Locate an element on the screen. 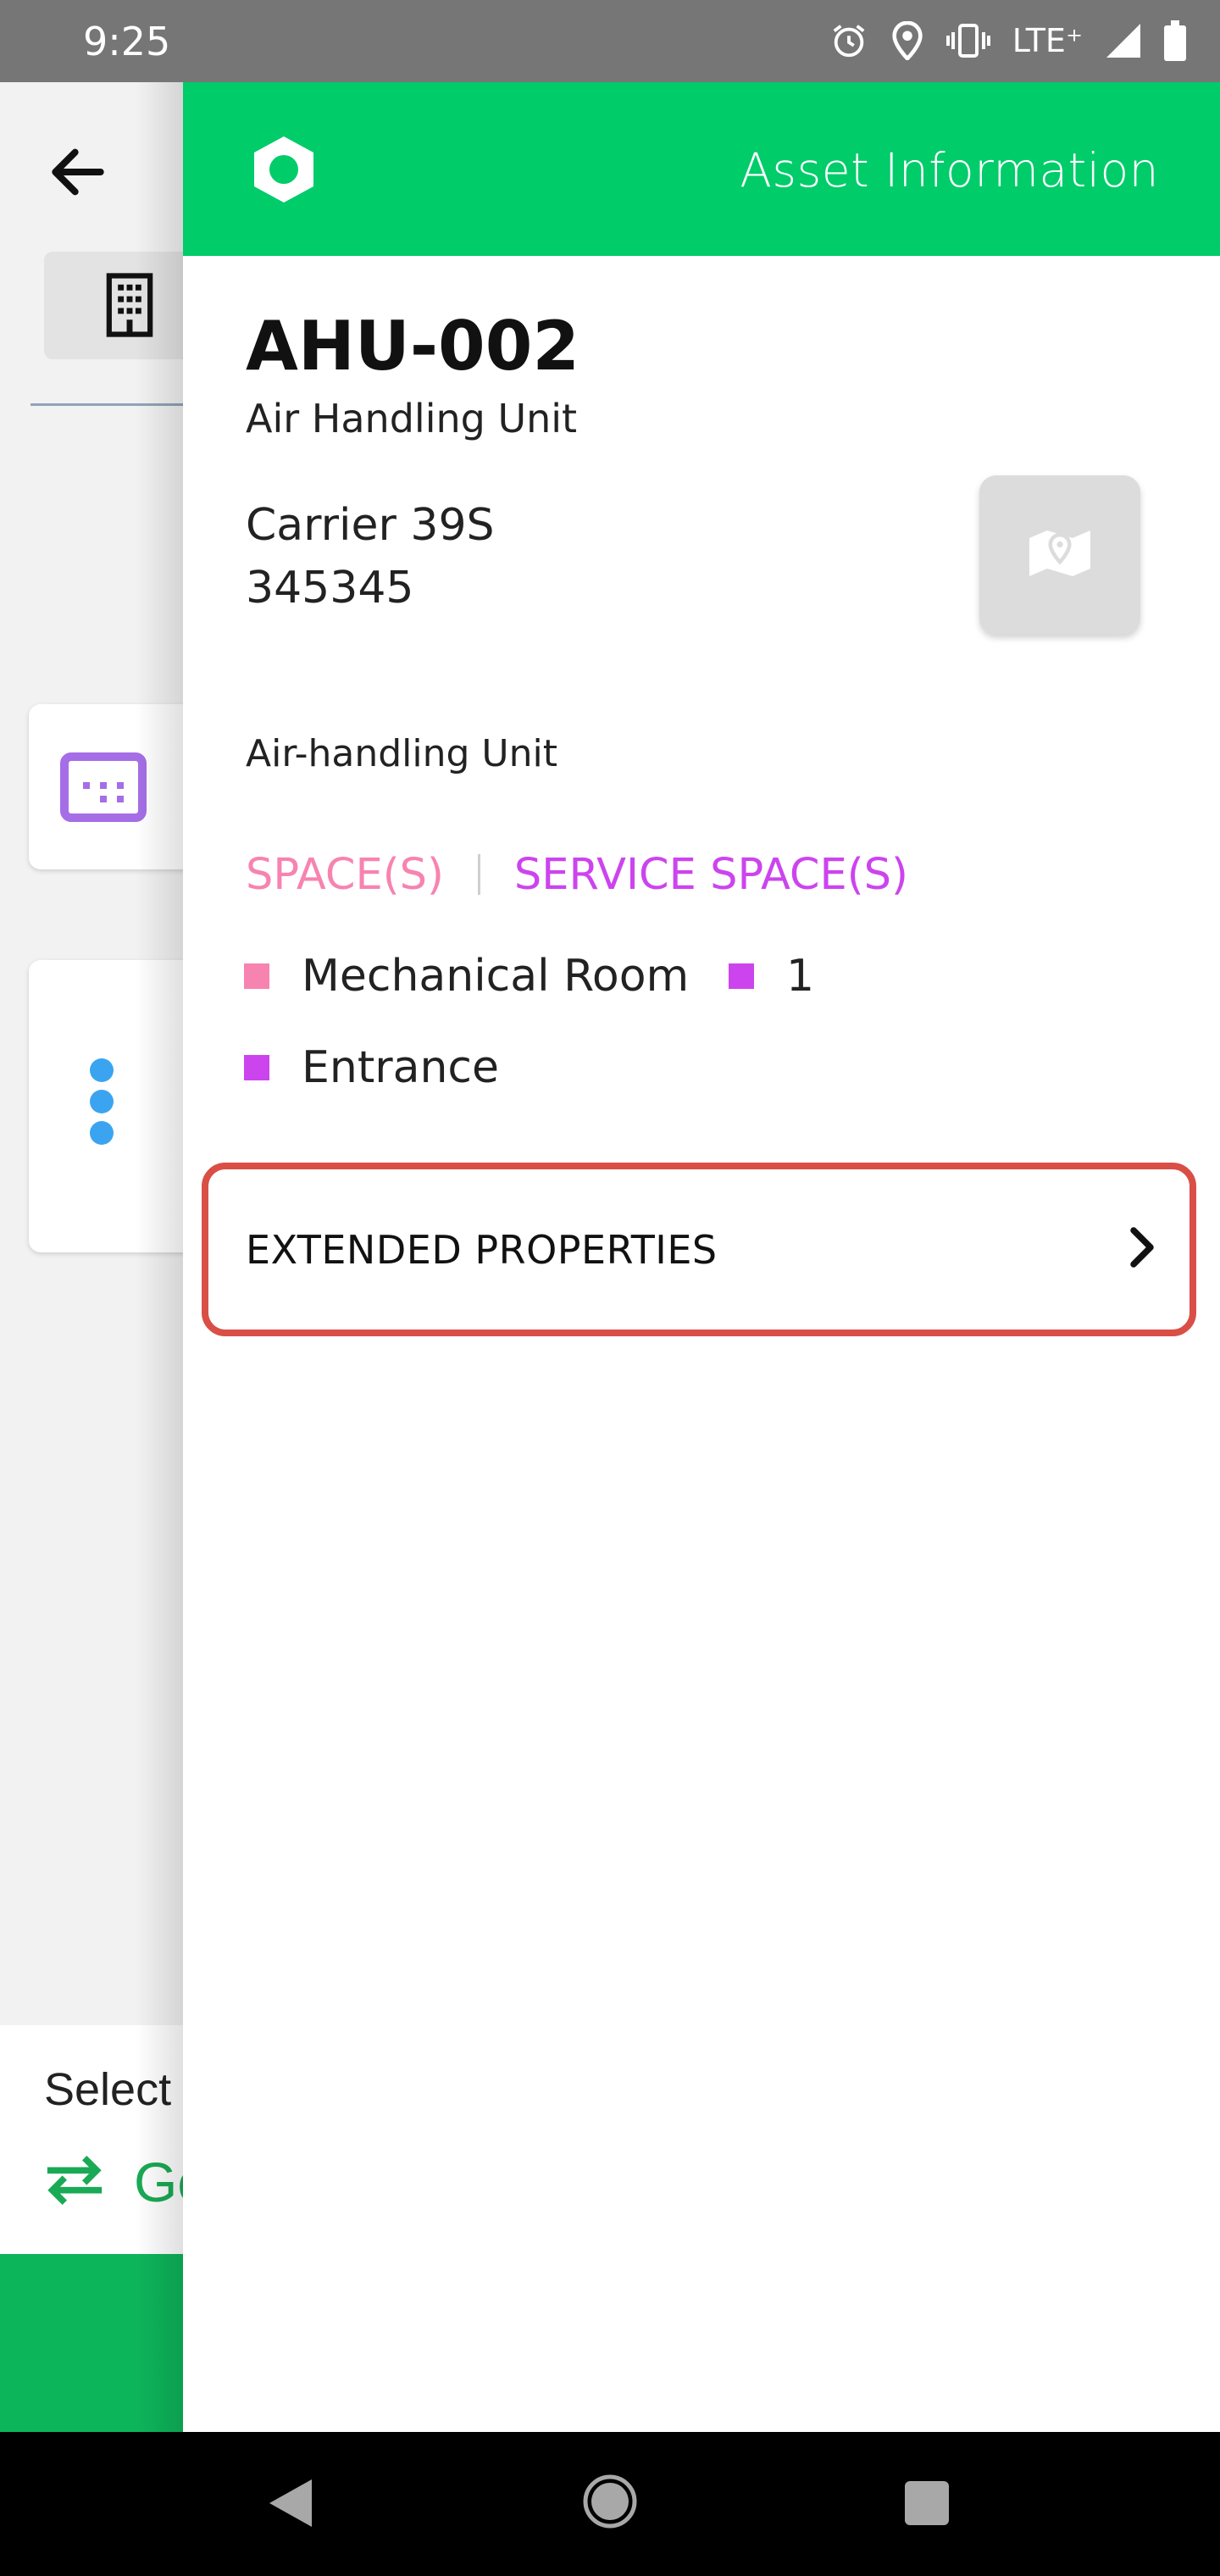  drawer-shadow is located at coordinates (159, 1257).